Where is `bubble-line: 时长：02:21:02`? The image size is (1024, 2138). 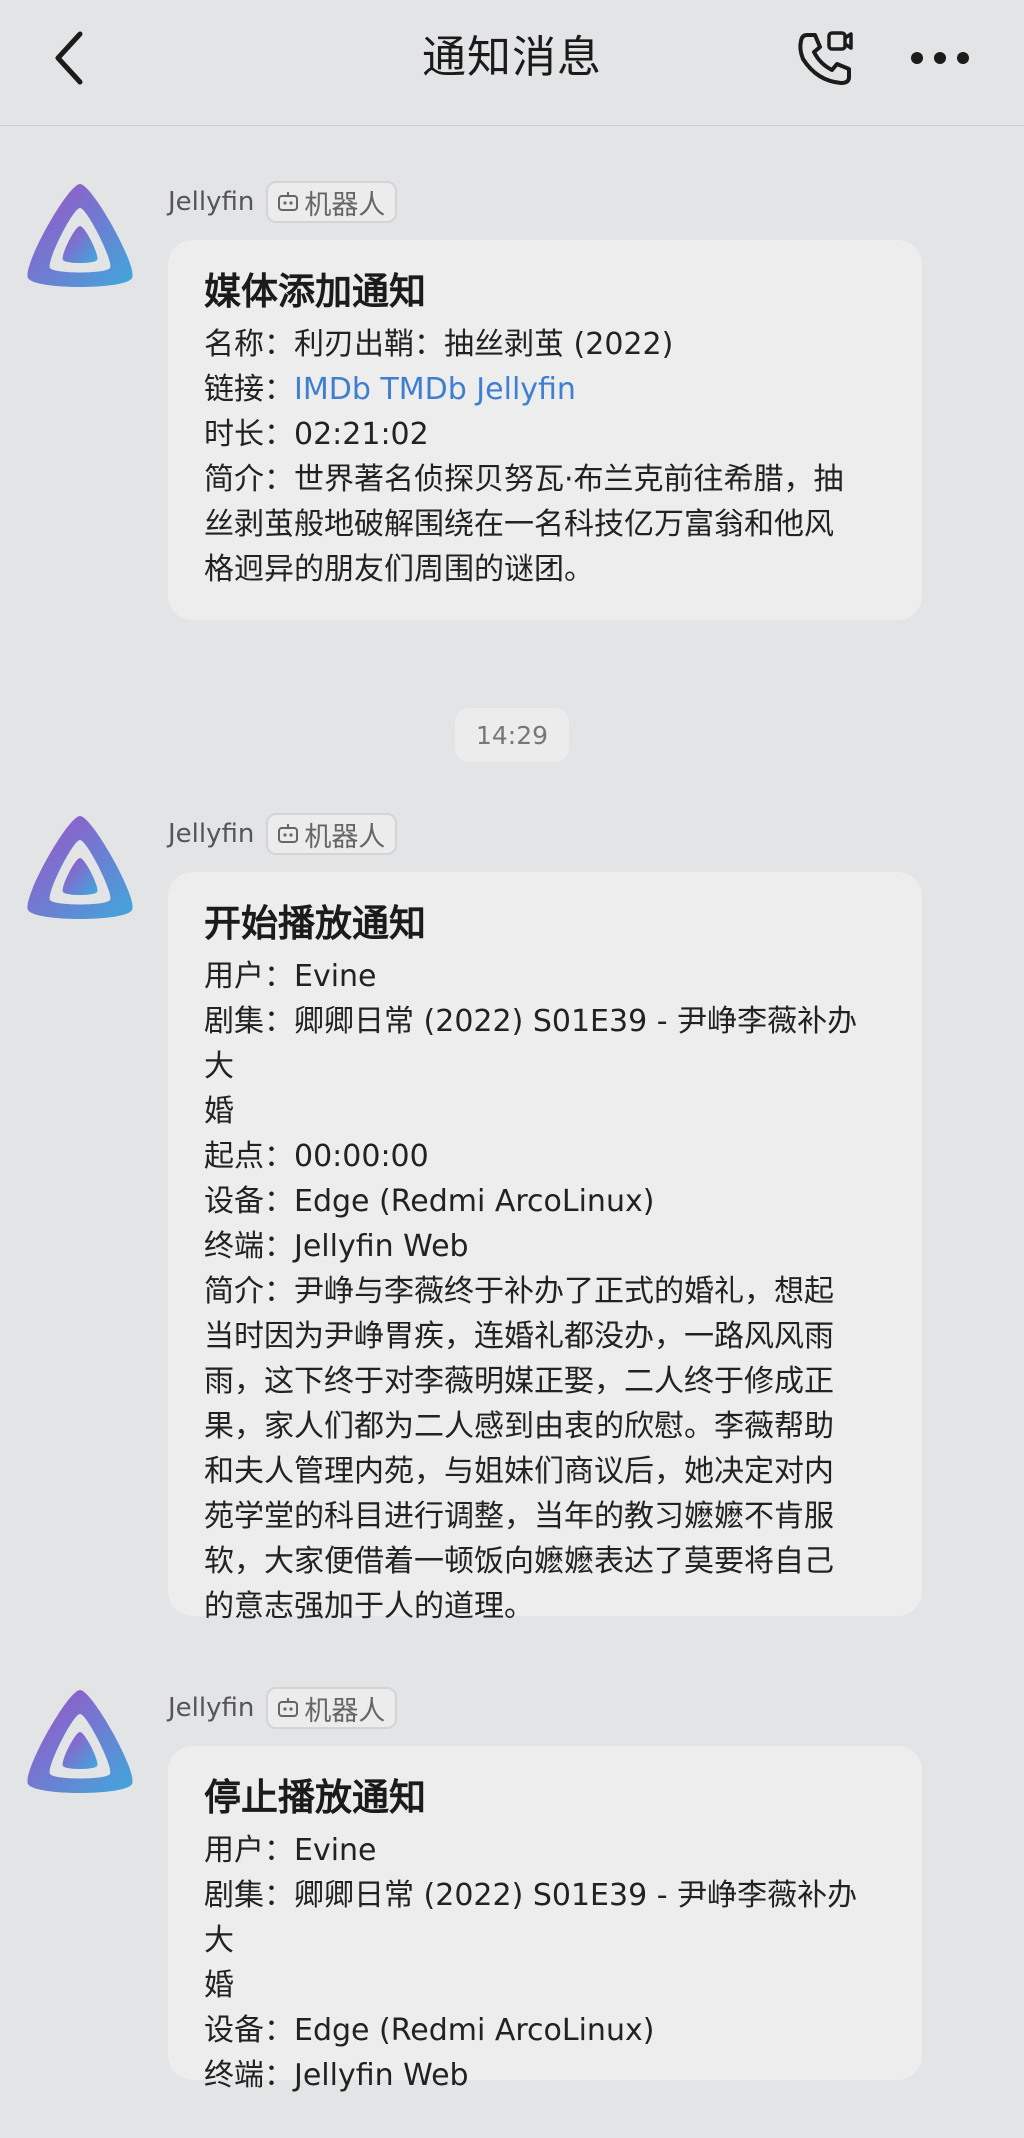 bubble-line: 时长：02:21:02 is located at coordinates (316, 434).